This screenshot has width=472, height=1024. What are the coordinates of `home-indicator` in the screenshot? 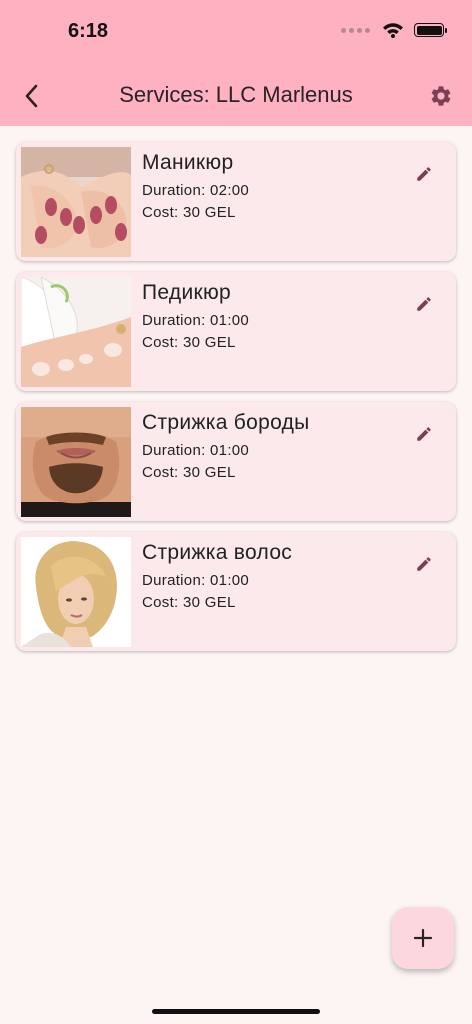 It's located at (236, 1011).